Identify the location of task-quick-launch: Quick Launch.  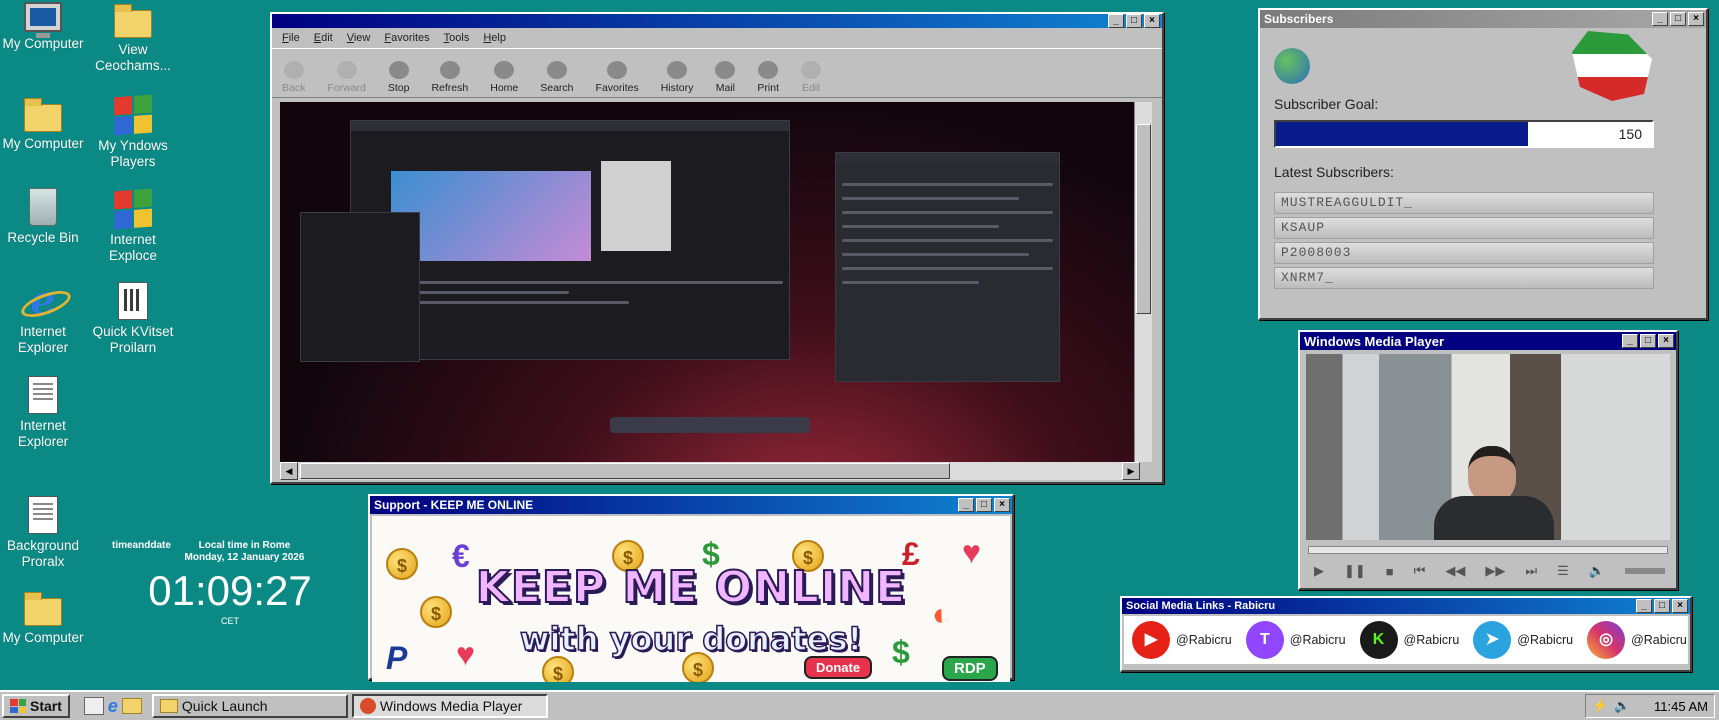
(249, 706).